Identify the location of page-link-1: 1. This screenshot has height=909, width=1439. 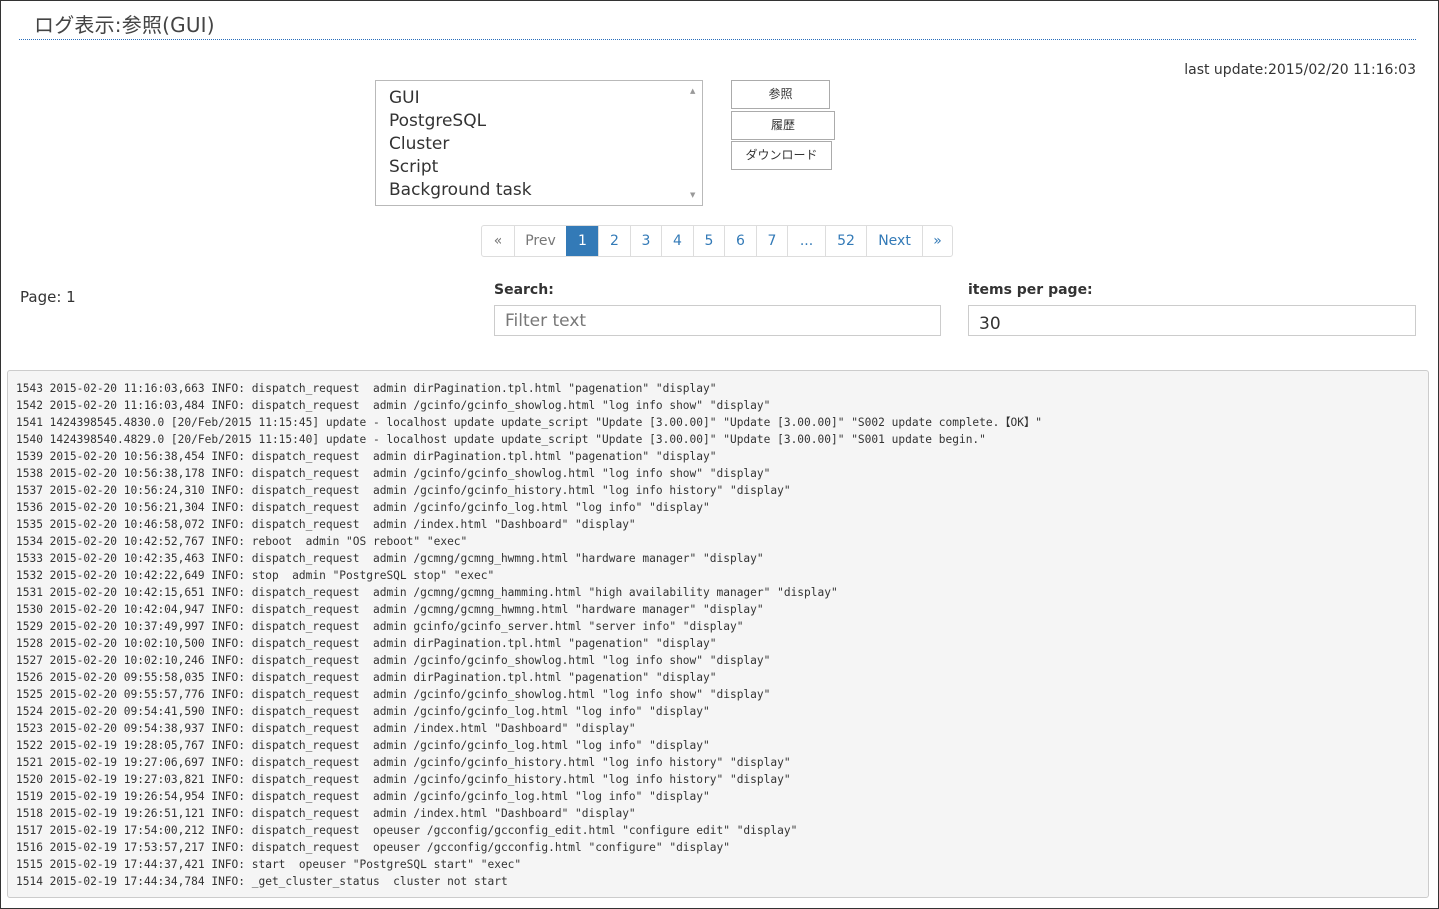
(582, 241).